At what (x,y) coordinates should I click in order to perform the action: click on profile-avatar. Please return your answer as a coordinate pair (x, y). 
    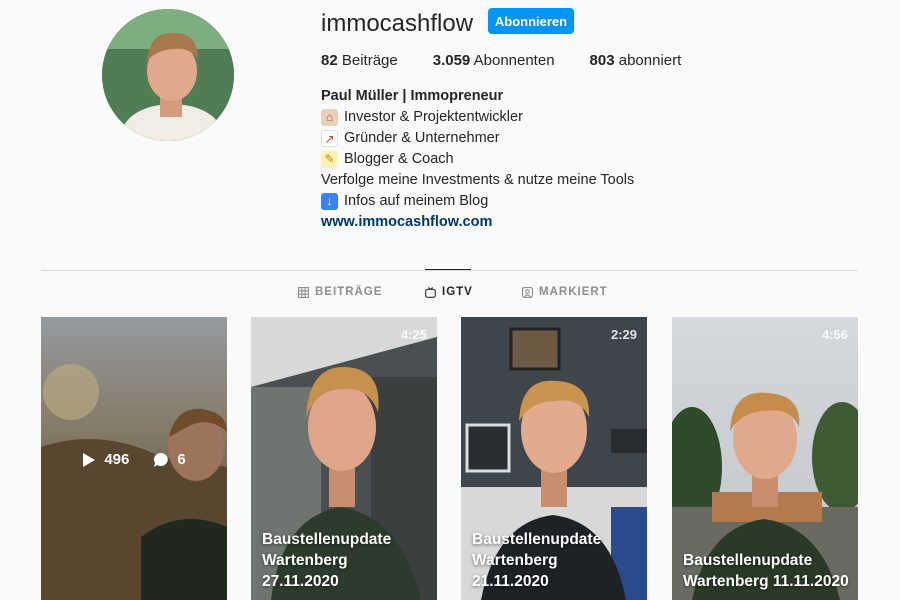
    Looking at the image, I should click on (168, 75).